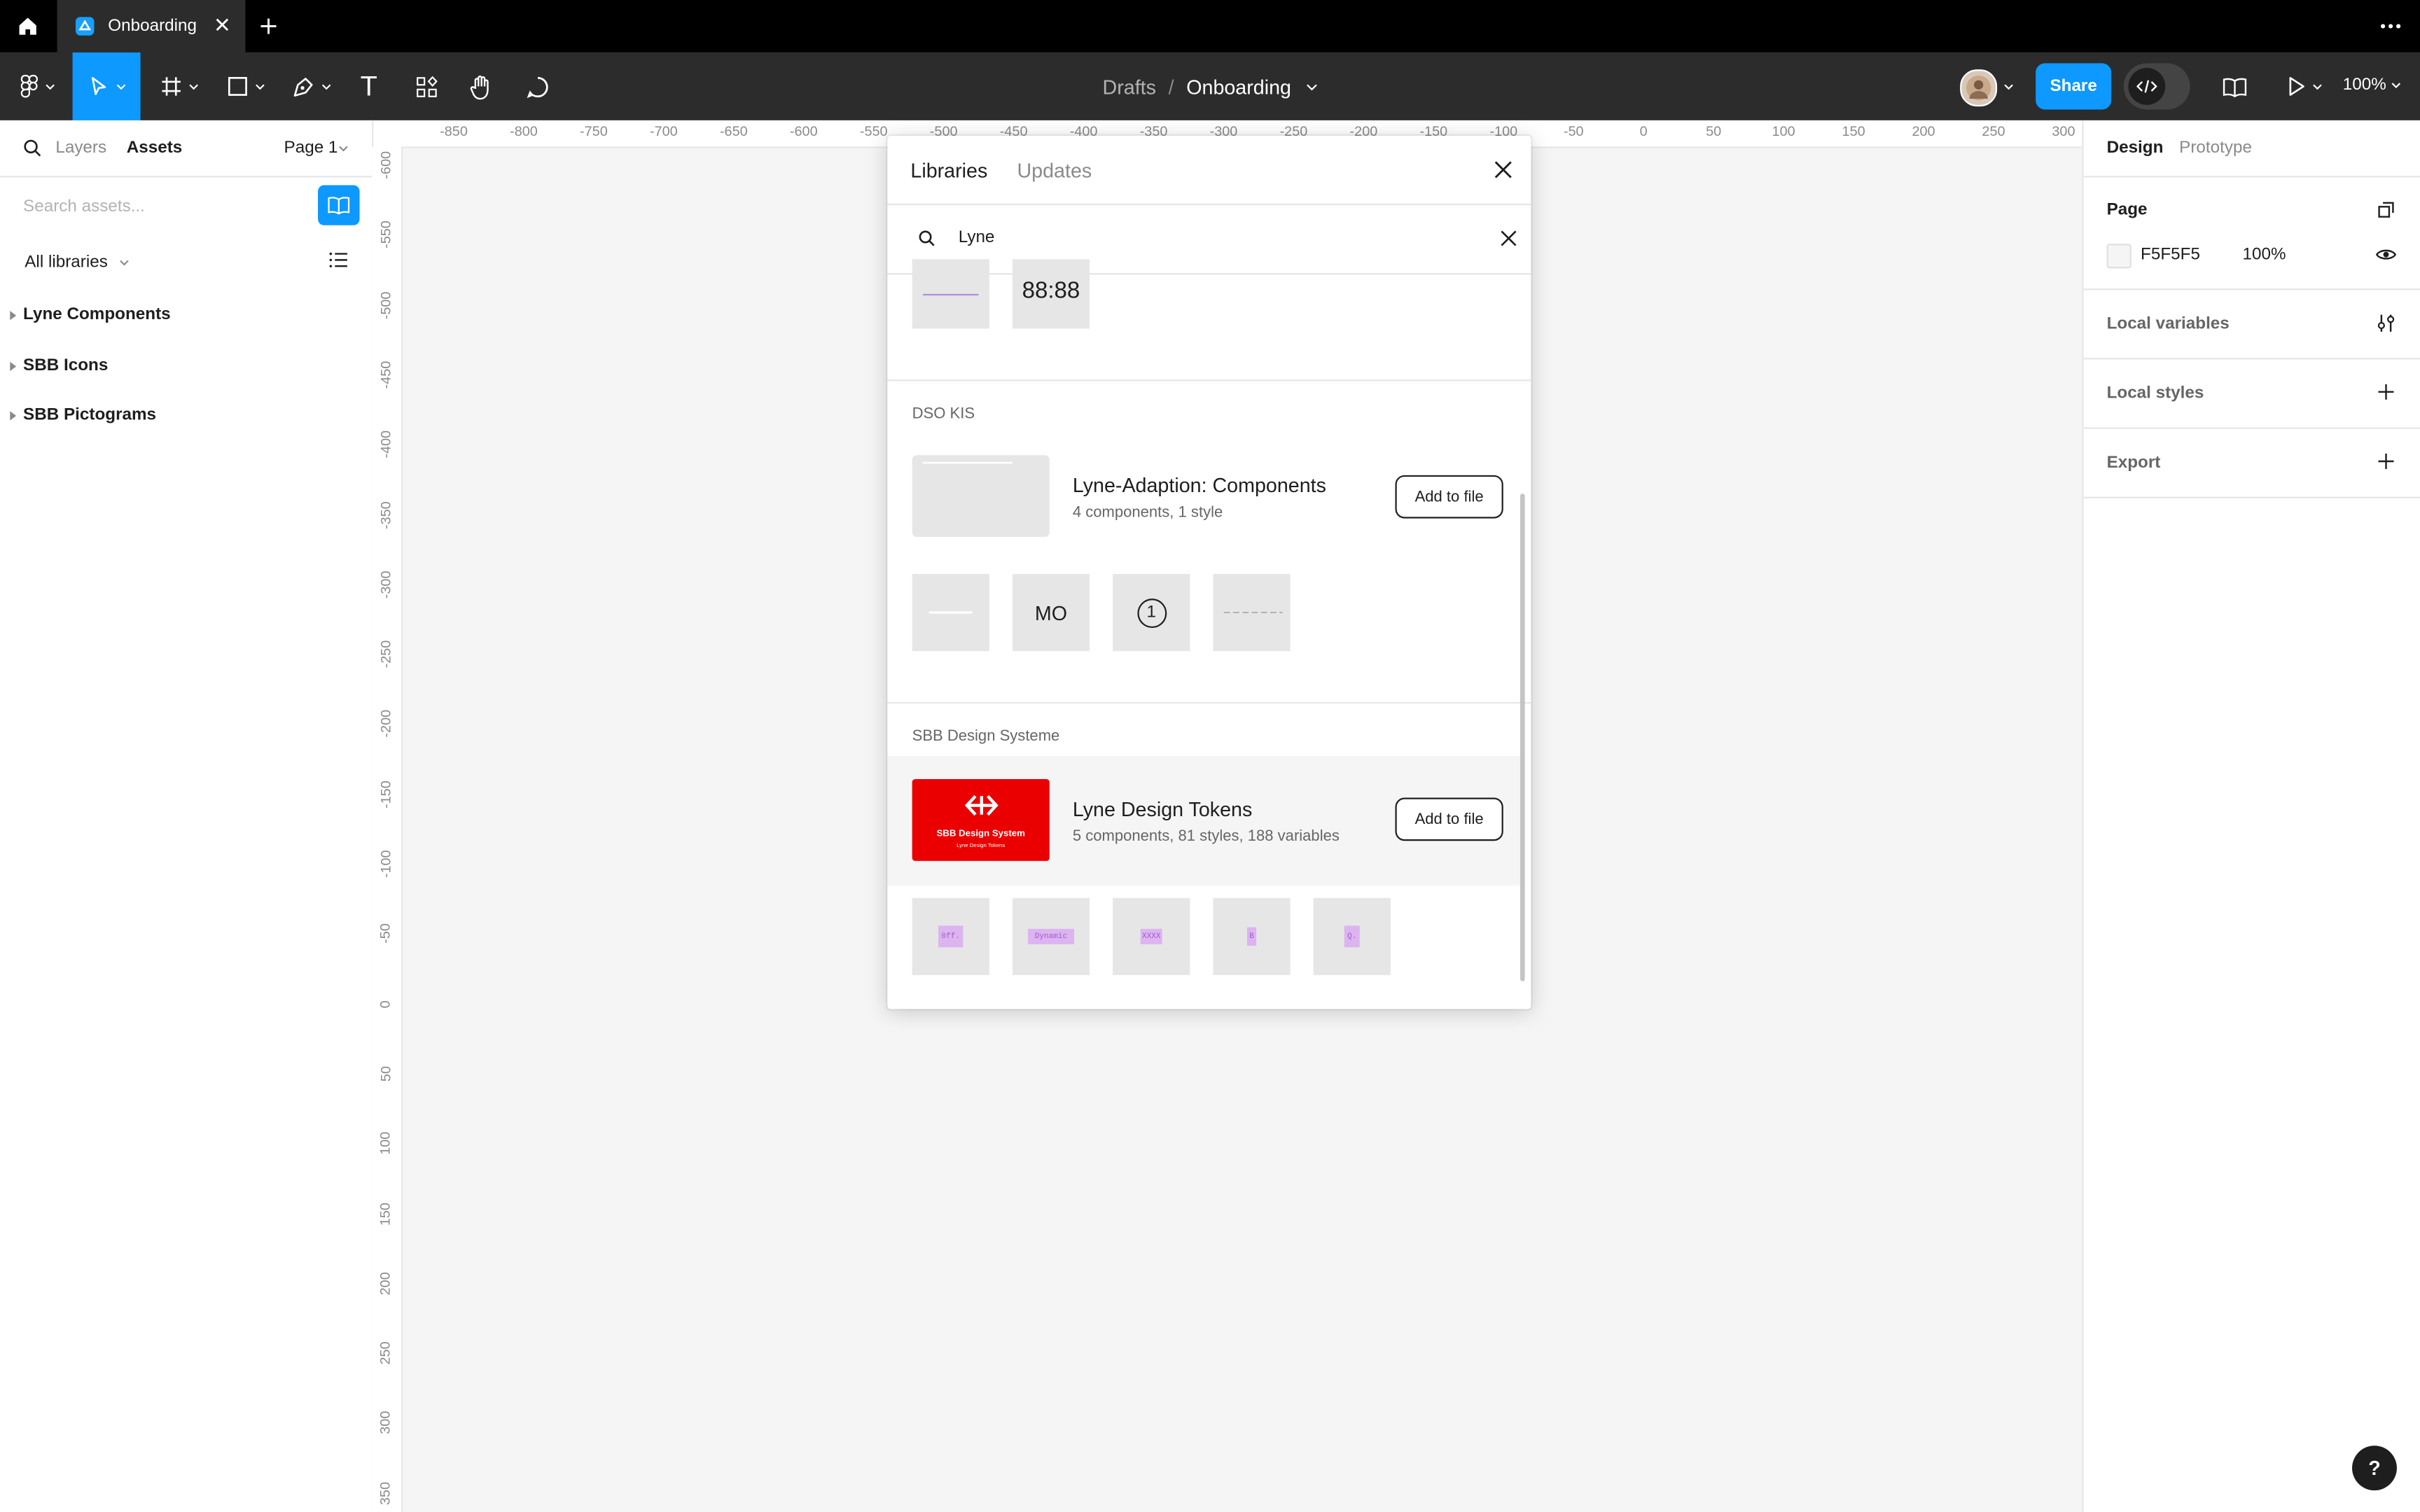  I want to click on ruler-tick-label: 50, so click(1714, 131).